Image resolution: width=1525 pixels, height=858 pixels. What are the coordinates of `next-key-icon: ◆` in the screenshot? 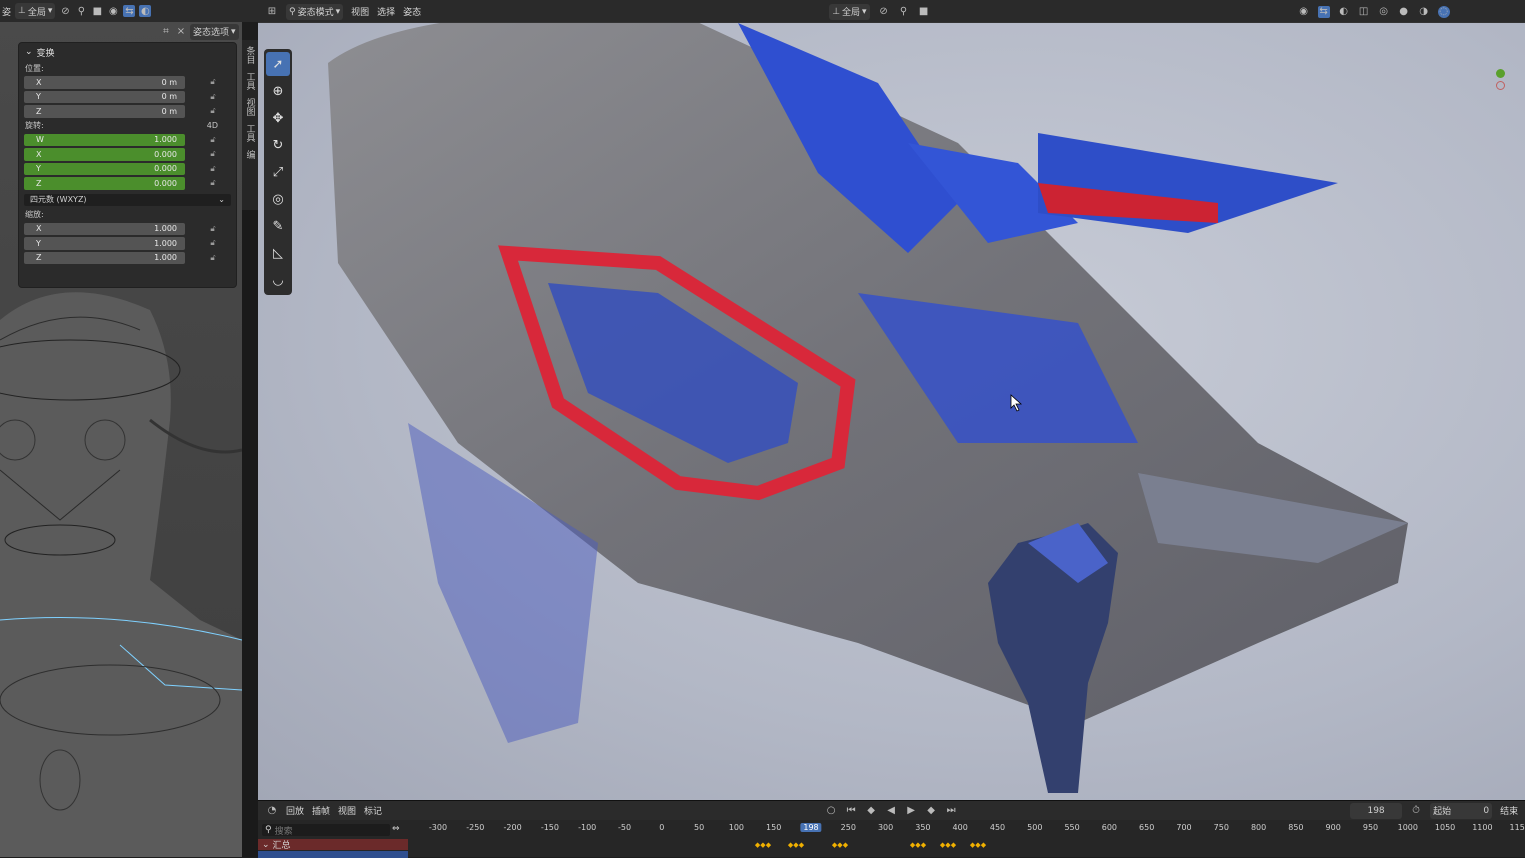 It's located at (931, 811).